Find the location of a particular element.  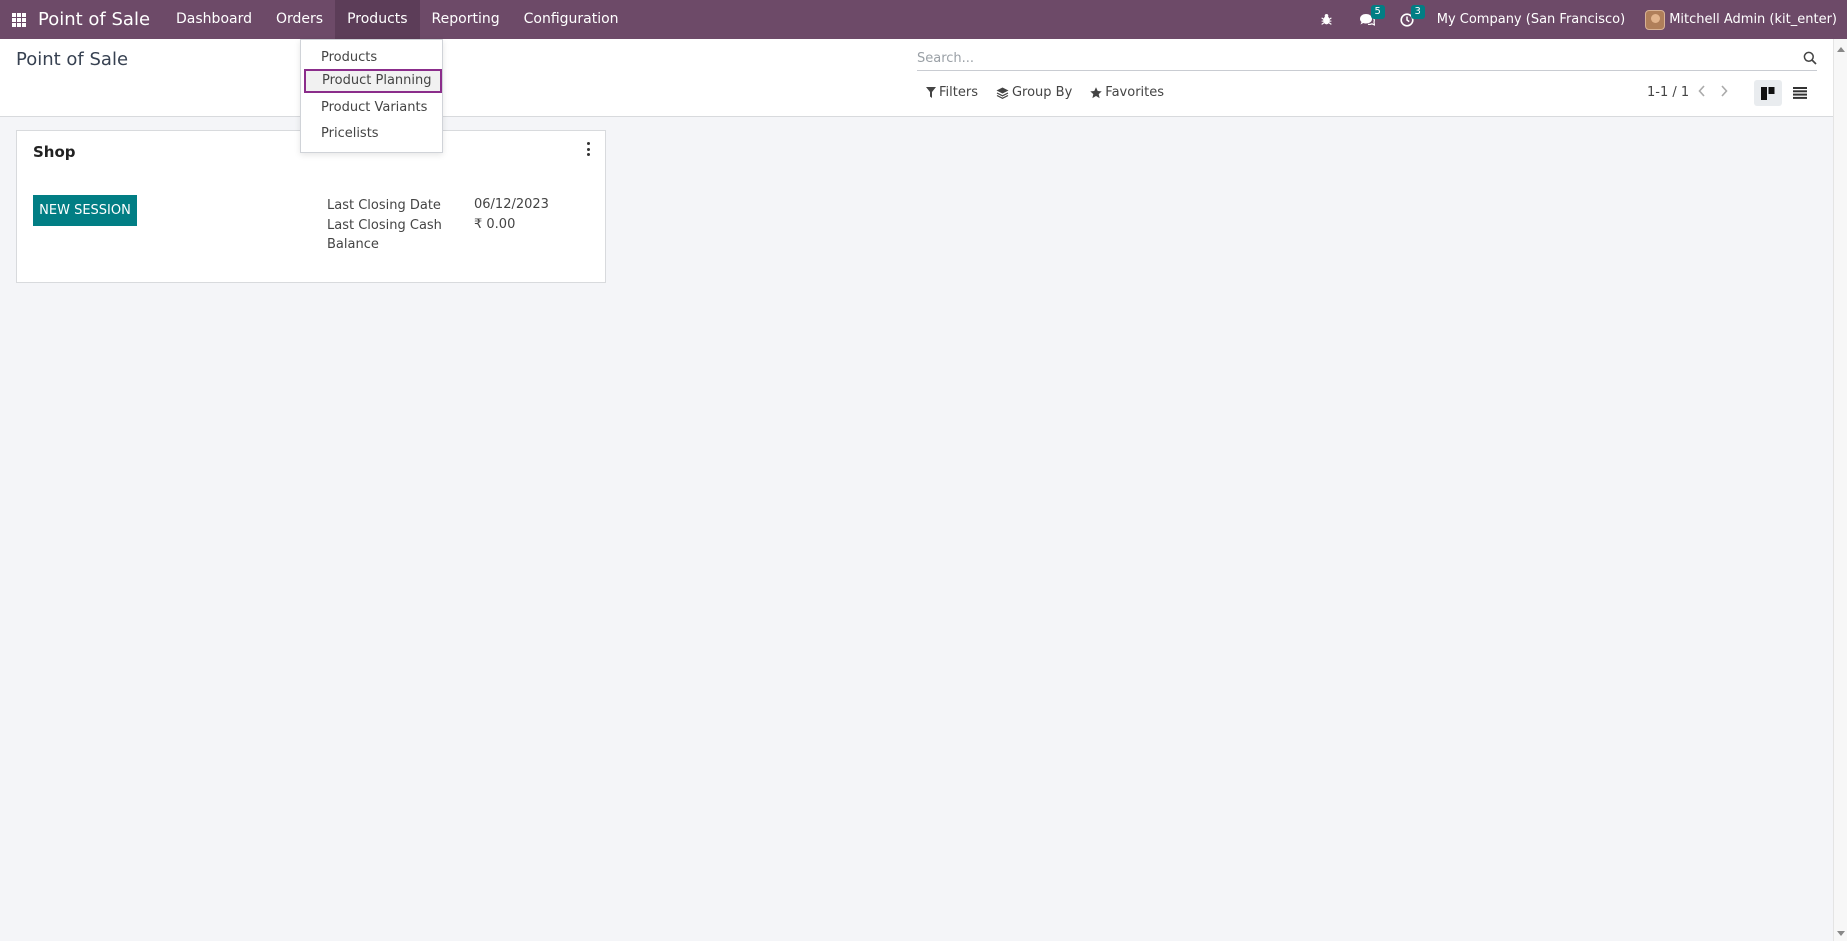

scroll-down-icon is located at coordinates (1841, 933).